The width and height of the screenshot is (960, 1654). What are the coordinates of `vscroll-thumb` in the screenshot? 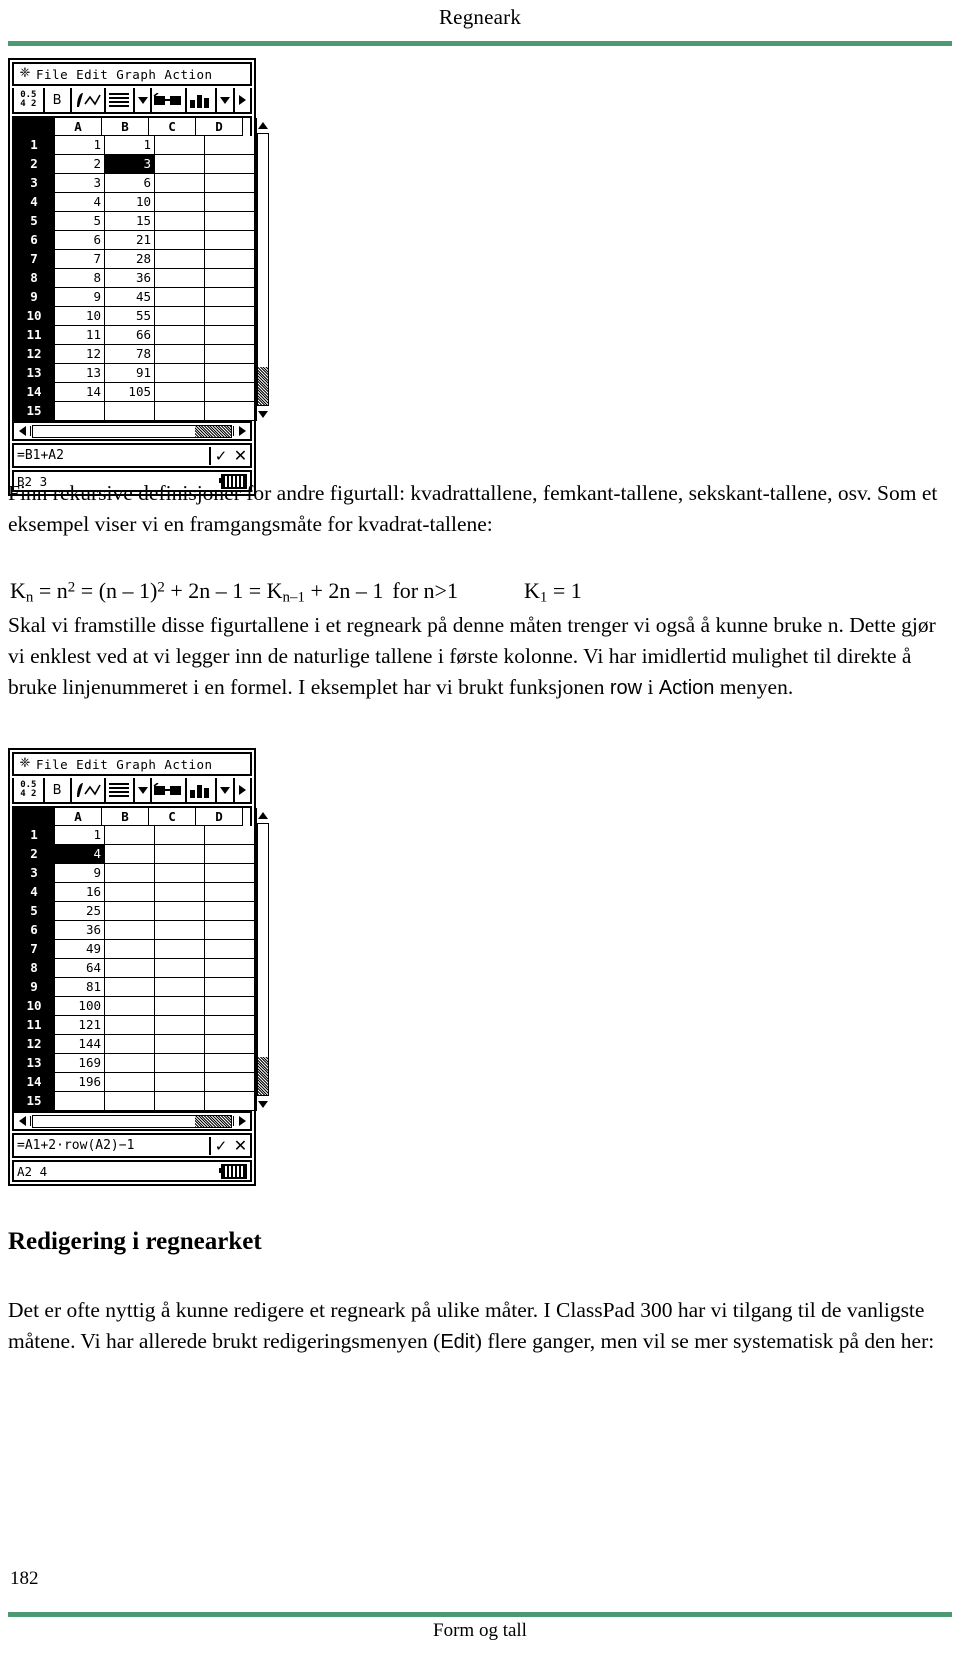 It's located at (263, 251).